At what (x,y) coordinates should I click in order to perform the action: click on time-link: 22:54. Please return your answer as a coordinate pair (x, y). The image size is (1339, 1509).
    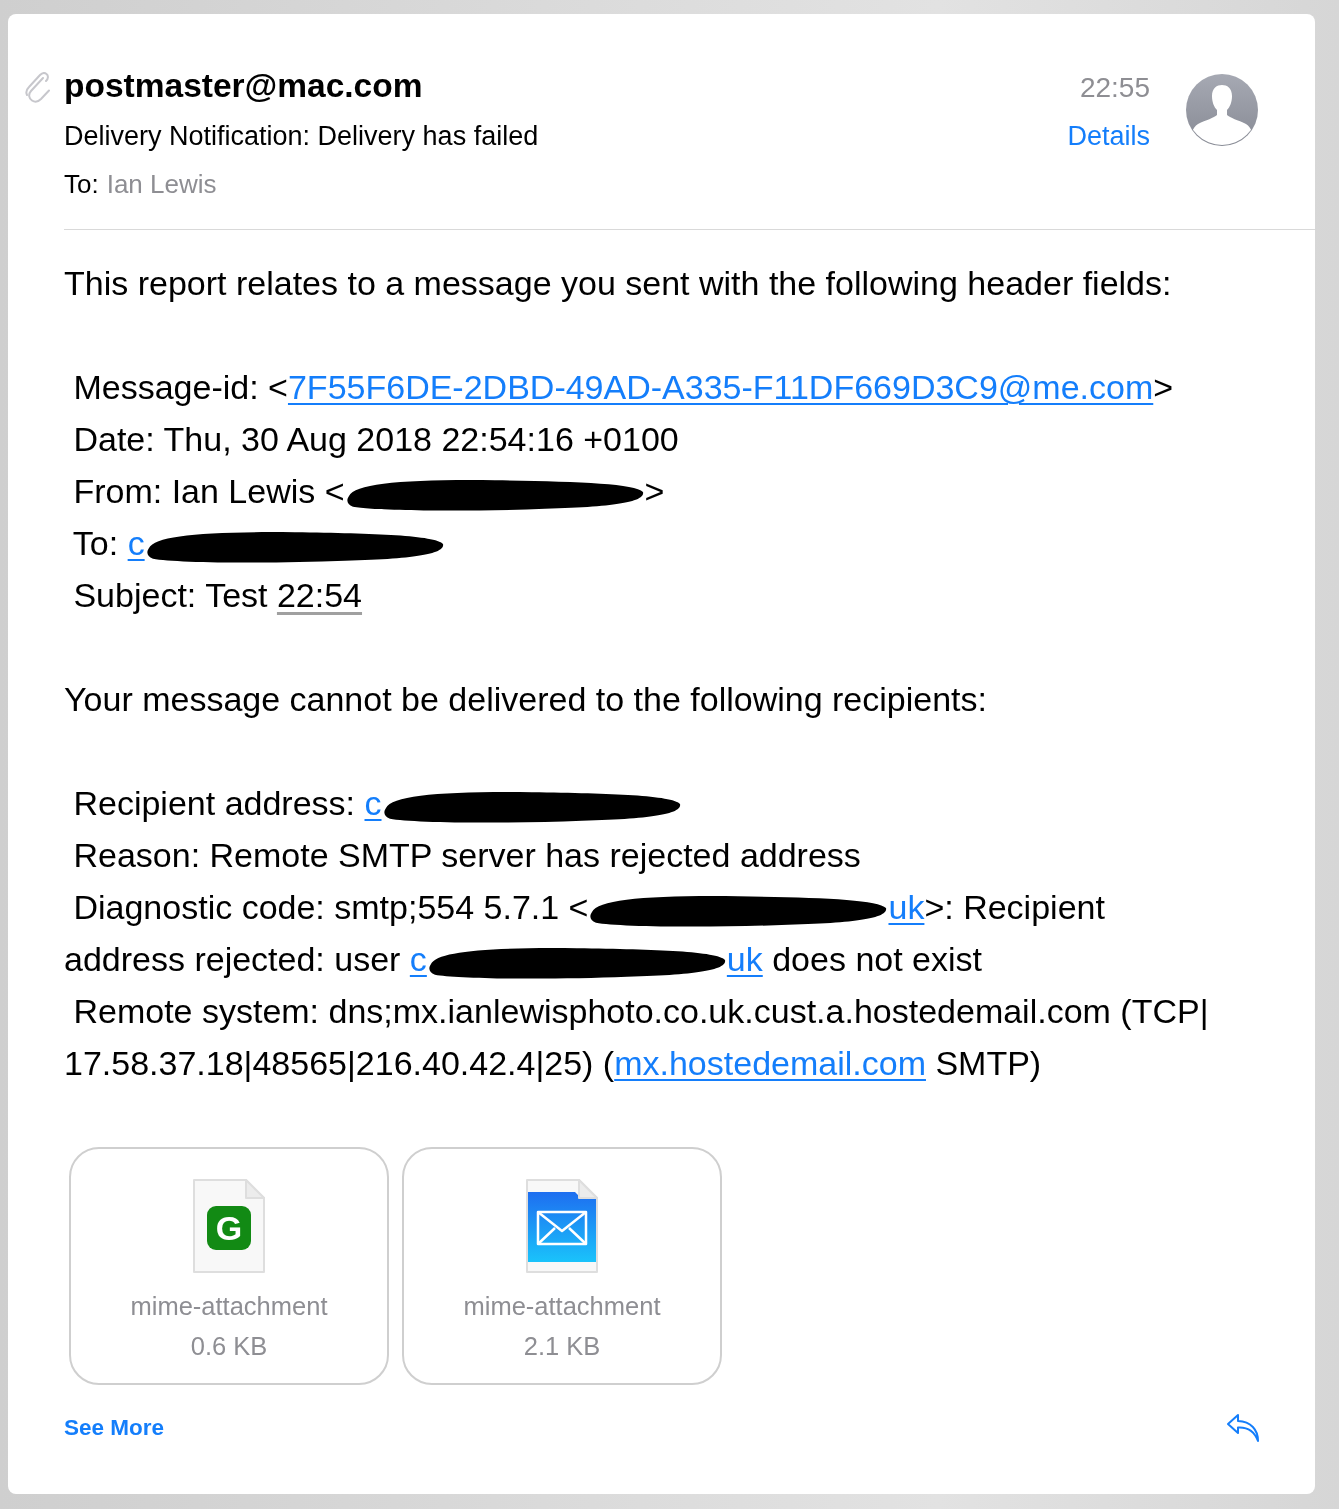
    Looking at the image, I should click on (319, 595).